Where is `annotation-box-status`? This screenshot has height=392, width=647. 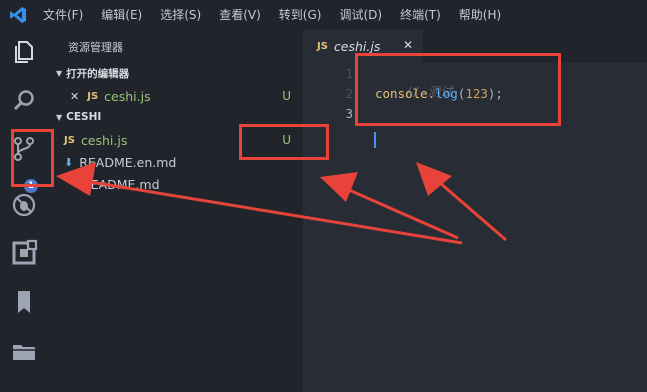 annotation-box-status is located at coordinates (284, 142).